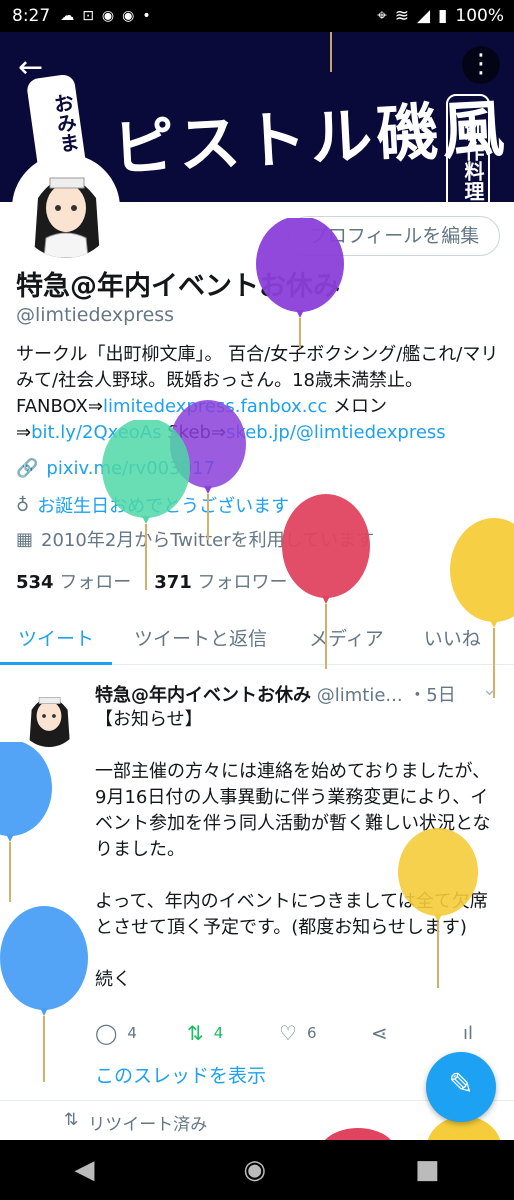 This screenshot has width=514, height=1200. Describe the element at coordinates (136, 1122) in the screenshot. I see `retweeted-indicator: ⇅ リツイート済み` at that location.